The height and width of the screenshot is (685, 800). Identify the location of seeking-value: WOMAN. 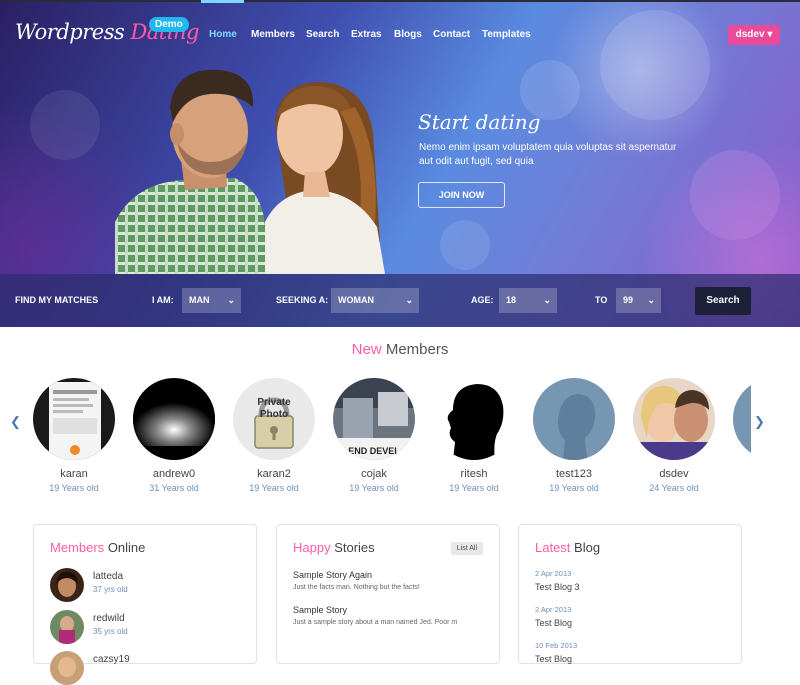
(356, 300).